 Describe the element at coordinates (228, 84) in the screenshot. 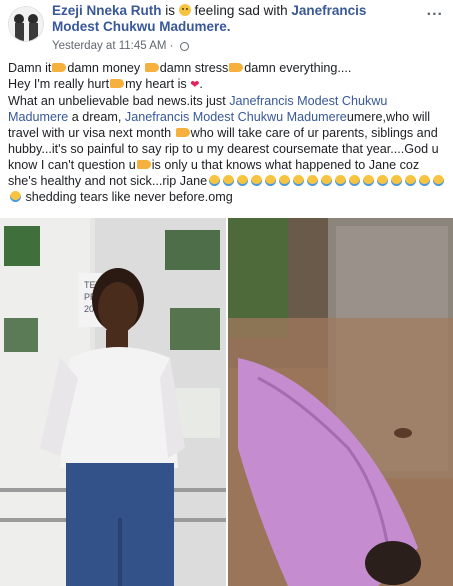

I see `post-line-2: Hey I'm really hurt my heart is ❤.` at that location.